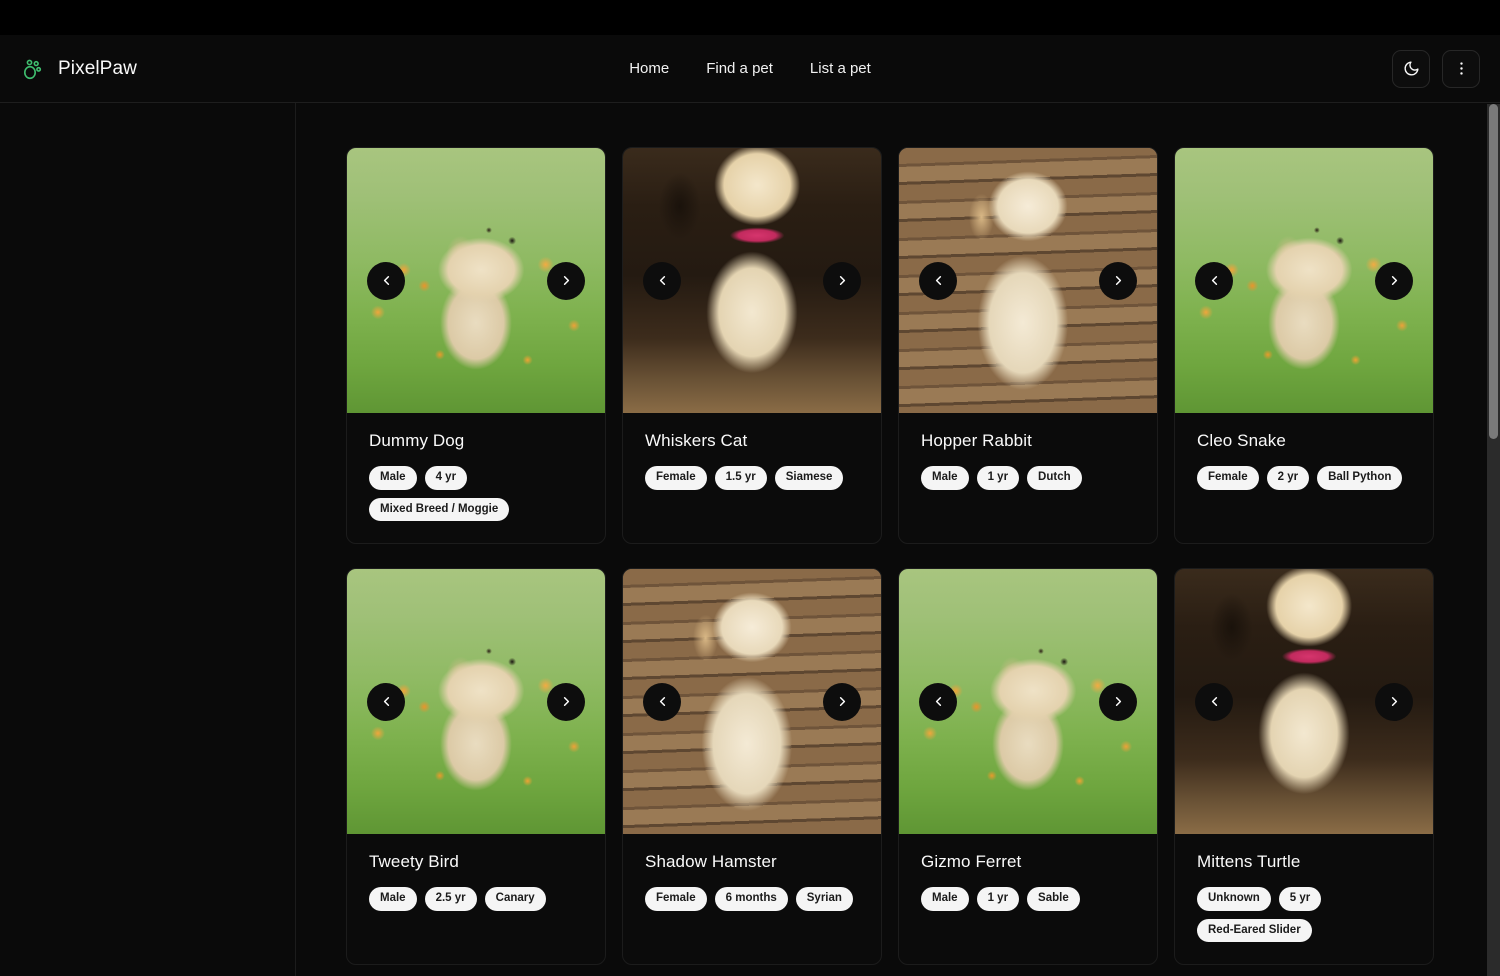 The image size is (1500, 976). What do you see at coordinates (750, 17) in the screenshot?
I see `browser-chrome-strip` at bounding box center [750, 17].